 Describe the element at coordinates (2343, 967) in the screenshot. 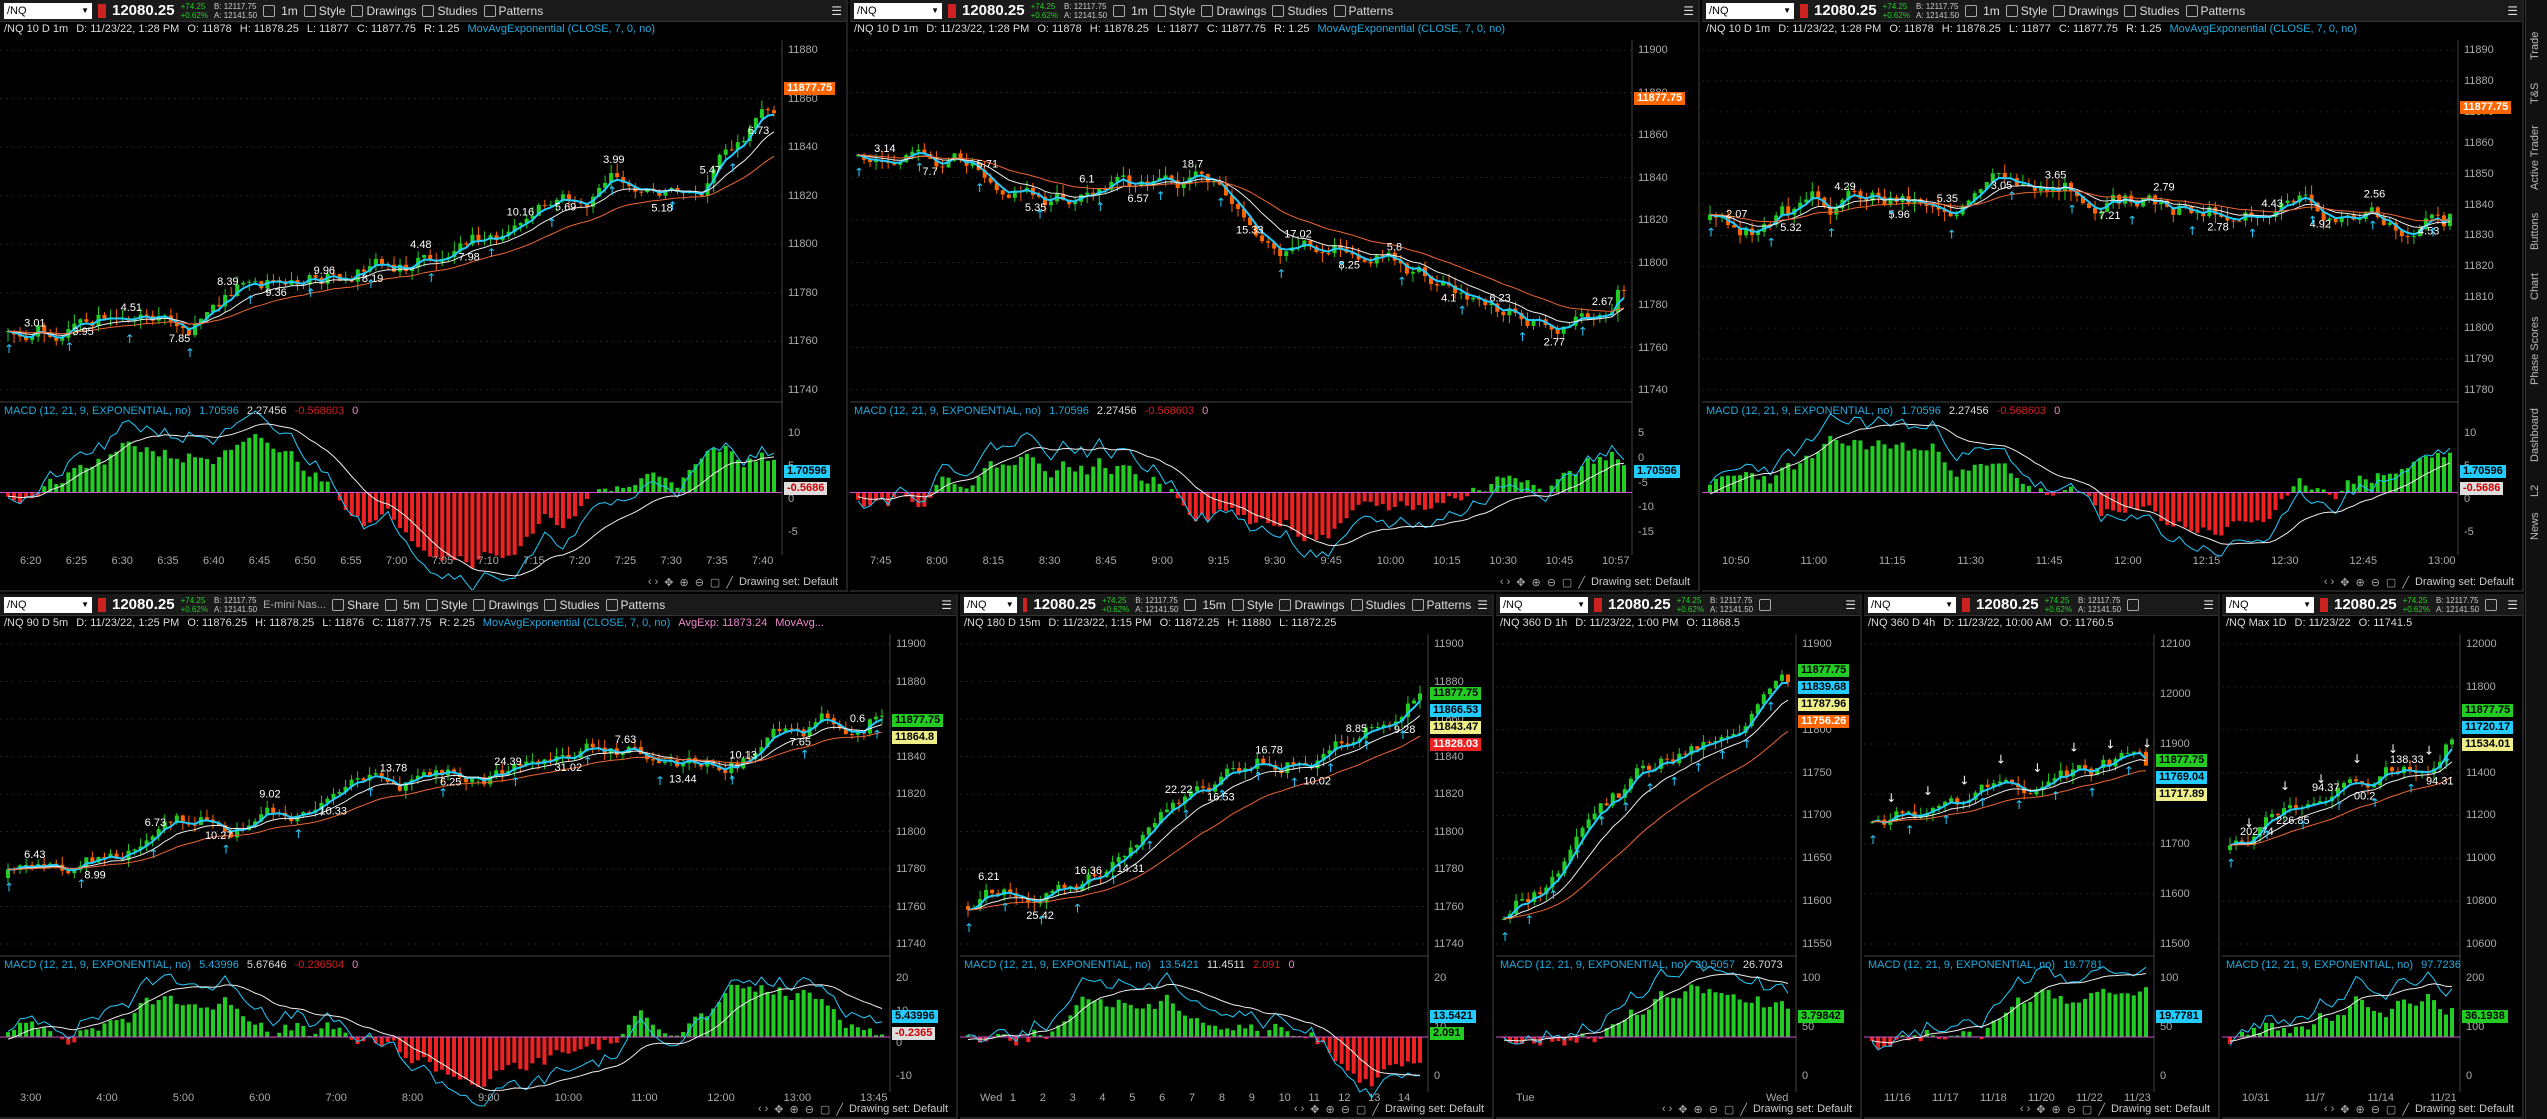

I see `macd-study-label: MACD (12, 21, 9, EXPONENTIAL, no) 97.7236` at that location.